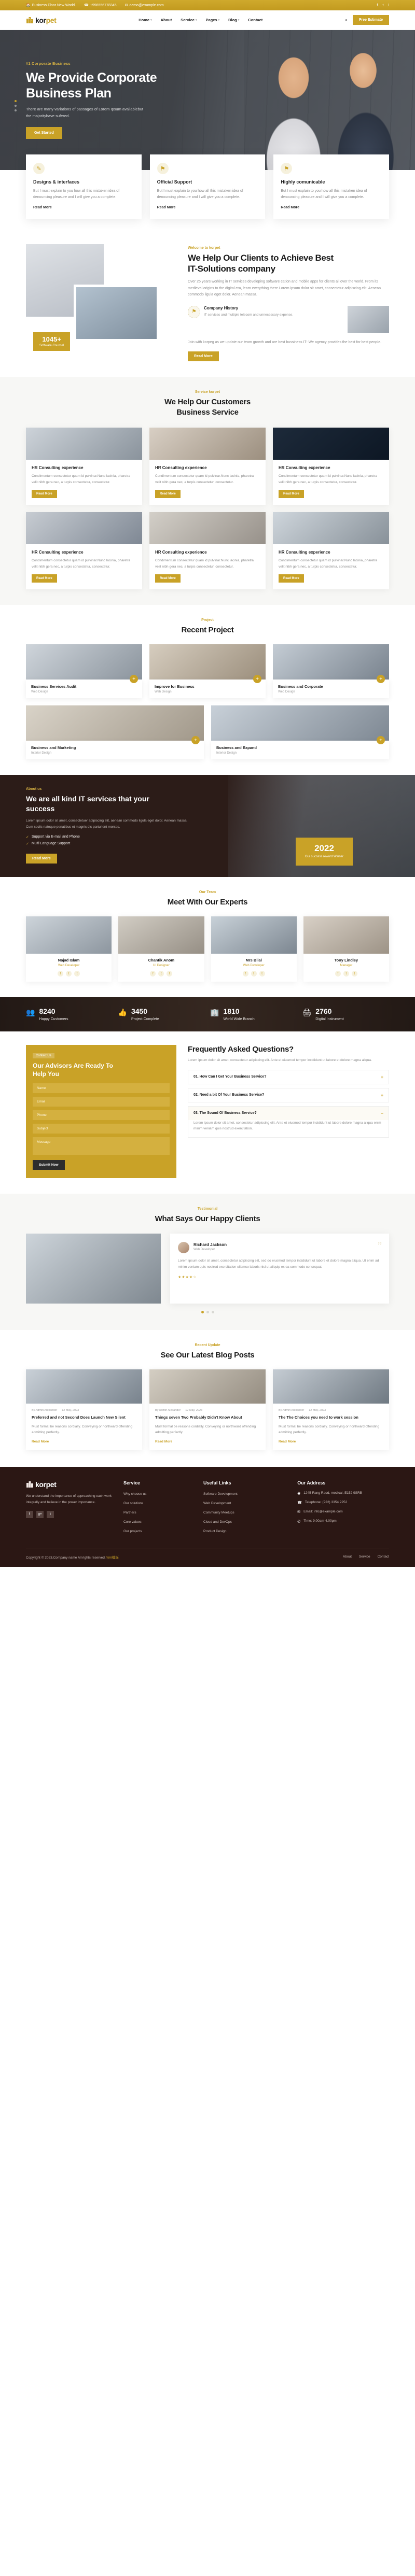 The width and height of the screenshot is (415, 2576). Describe the element at coordinates (382, 1113) in the screenshot. I see `minus-icon: −` at that location.